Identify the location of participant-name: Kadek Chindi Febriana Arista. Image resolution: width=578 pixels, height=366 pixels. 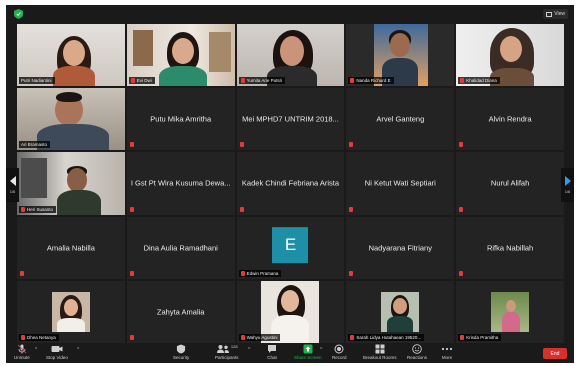
(290, 183).